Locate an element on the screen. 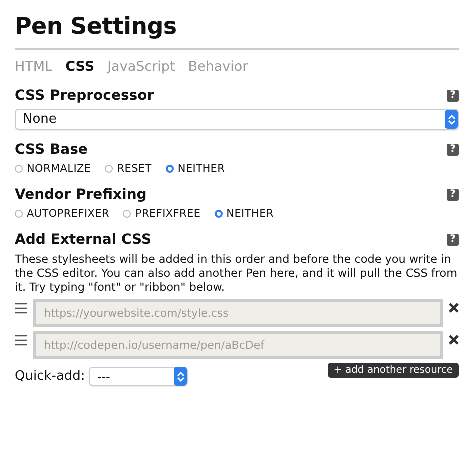 The width and height of the screenshot is (474, 468). radio-option: AUTOPREFIXER is located at coordinates (62, 214).